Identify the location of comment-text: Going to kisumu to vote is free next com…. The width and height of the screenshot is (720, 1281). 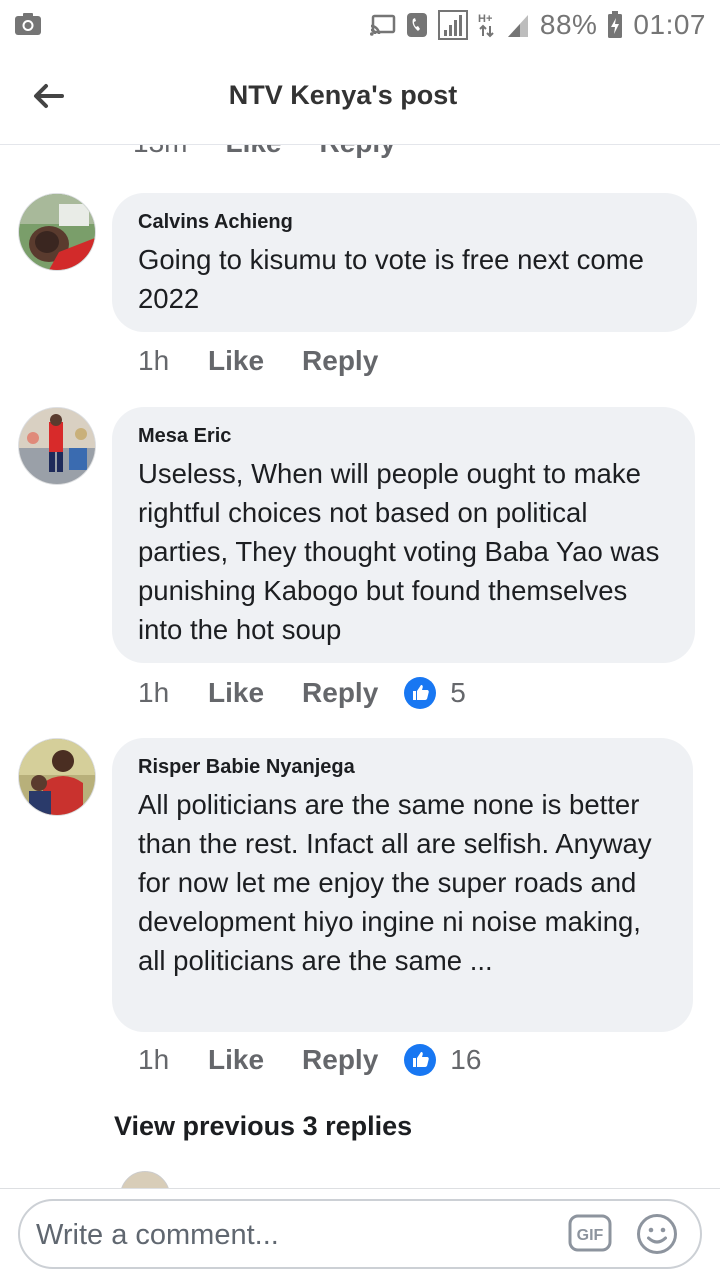
(391, 279).